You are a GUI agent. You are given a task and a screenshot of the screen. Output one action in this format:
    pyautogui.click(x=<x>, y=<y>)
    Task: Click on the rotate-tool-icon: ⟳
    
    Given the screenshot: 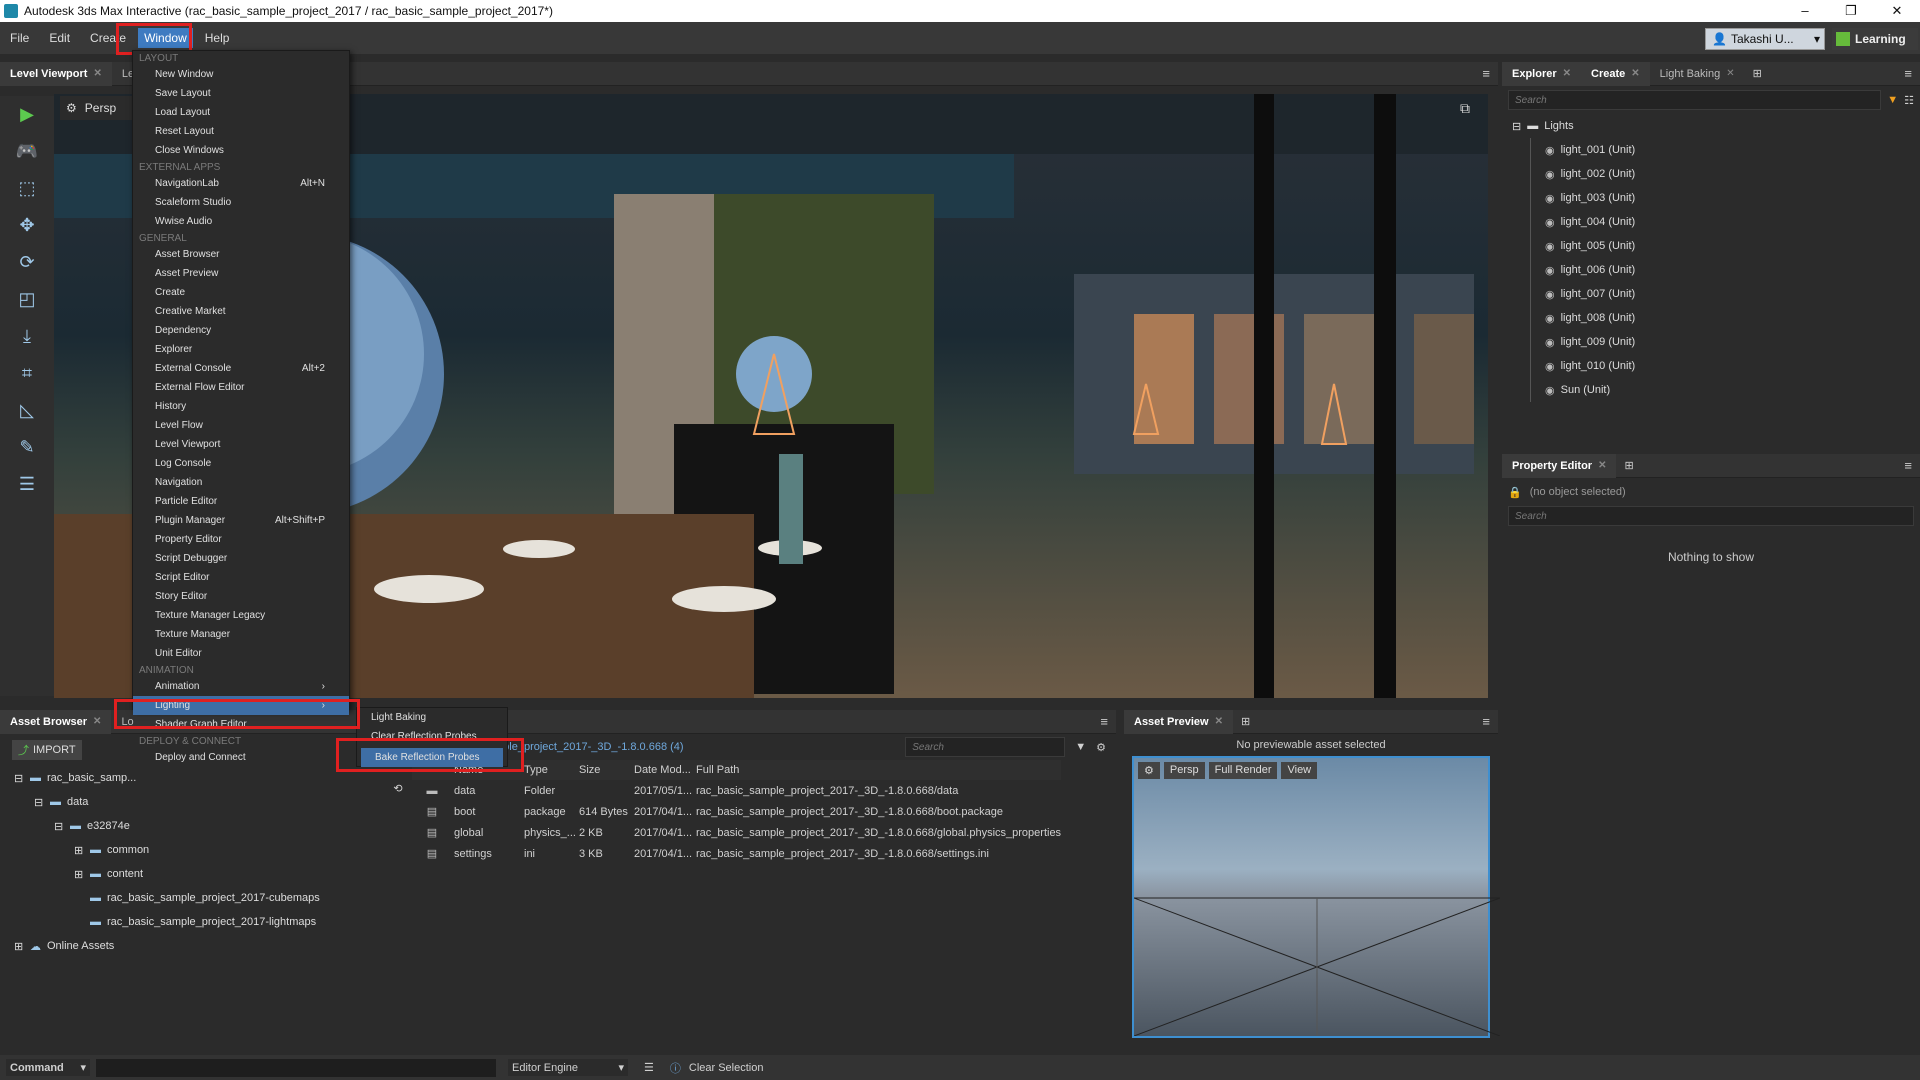 What is the action you would take?
    pyautogui.click(x=27, y=262)
    